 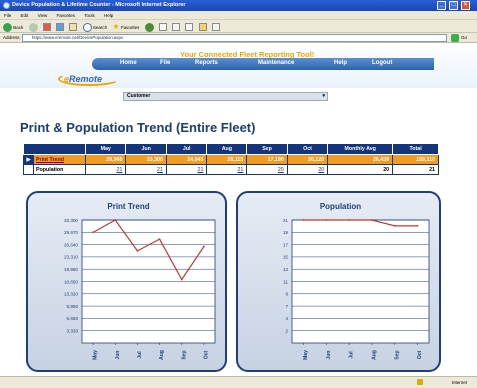 What do you see at coordinates (441, 5) in the screenshot?
I see `minimize-icon: _` at bounding box center [441, 5].